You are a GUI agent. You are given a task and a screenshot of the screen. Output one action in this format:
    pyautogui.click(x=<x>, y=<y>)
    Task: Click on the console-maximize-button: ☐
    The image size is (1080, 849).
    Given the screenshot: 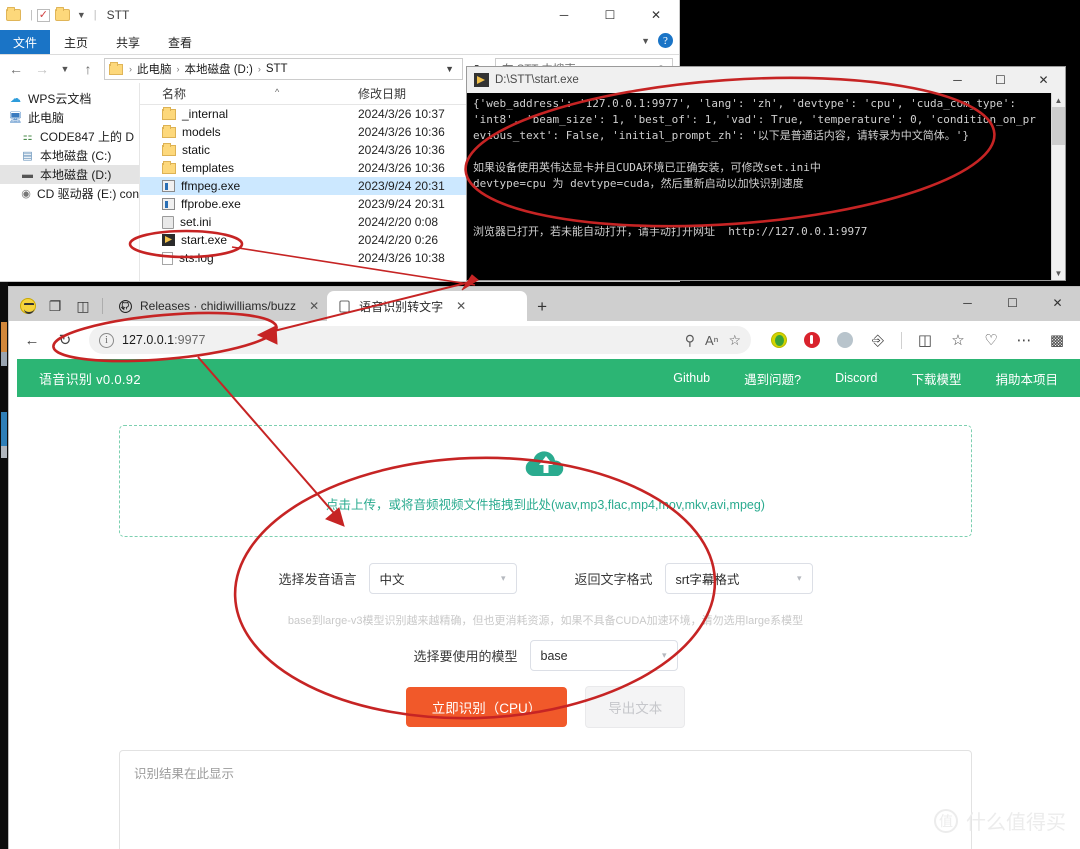 What is the action you would take?
    pyautogui.click(x=1000, y=80)
    